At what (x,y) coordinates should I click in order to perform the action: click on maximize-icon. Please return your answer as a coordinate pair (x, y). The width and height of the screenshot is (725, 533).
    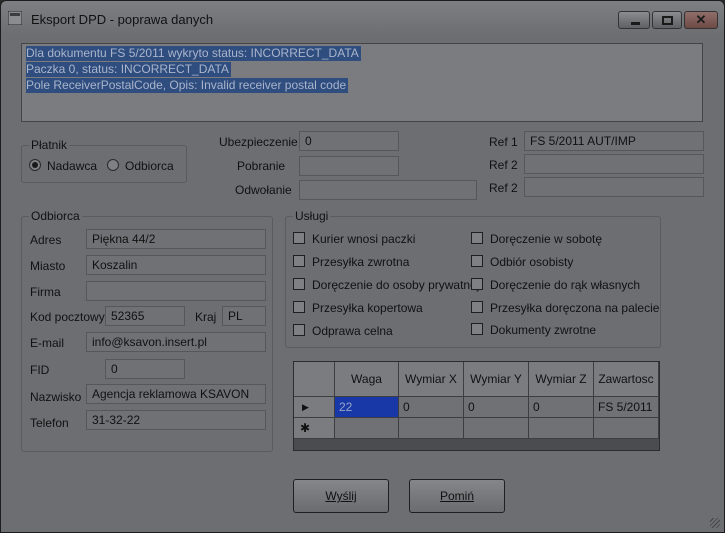
    Looking at the image, I should click on (667, 20).